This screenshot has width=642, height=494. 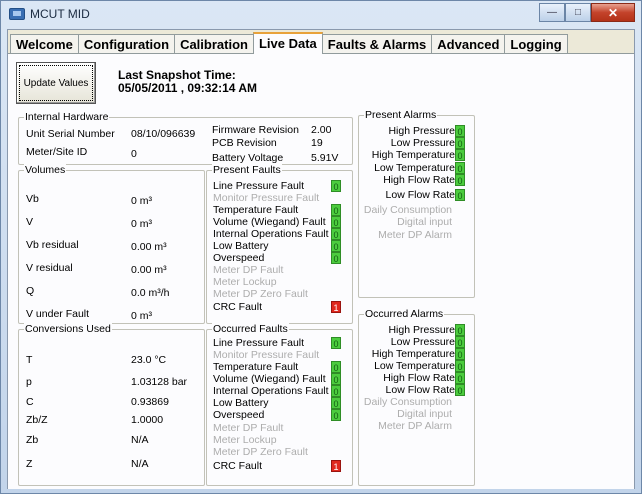 What do you see at coordinates (336, 379) in the screenshot?
I see `fault-volume-wiegand-indicator: 0` at bounding box center [336, 379].